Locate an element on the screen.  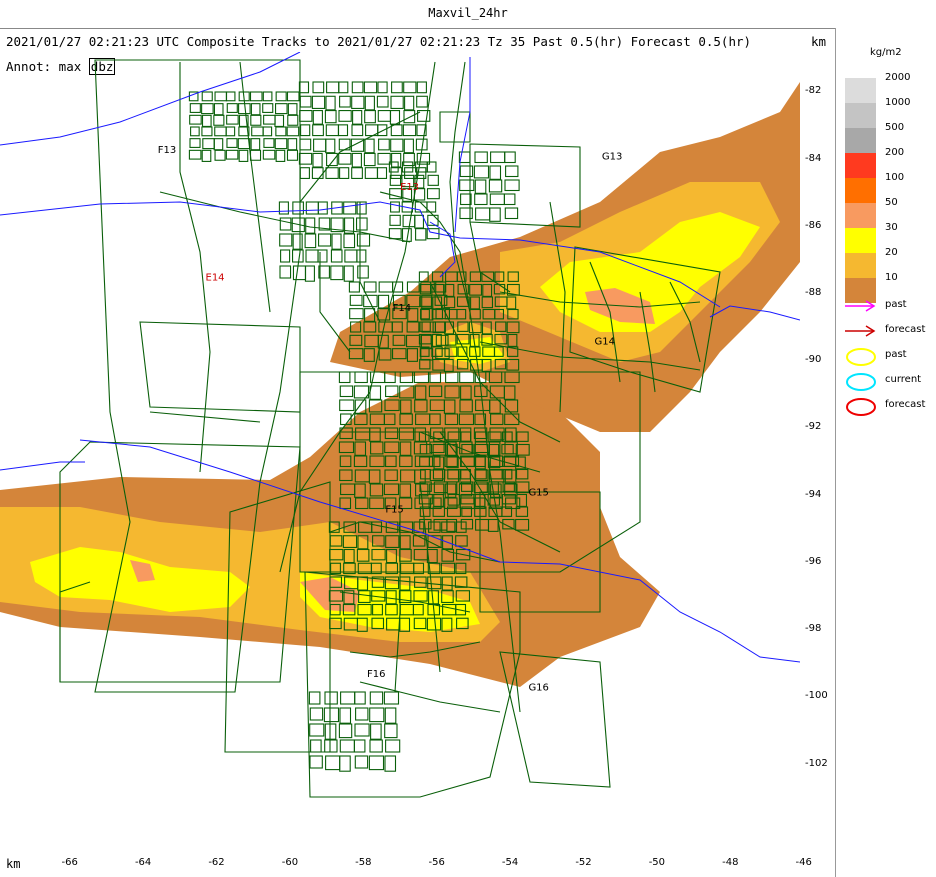
map-cell-label: F16 is located at coordinates (376, 674).